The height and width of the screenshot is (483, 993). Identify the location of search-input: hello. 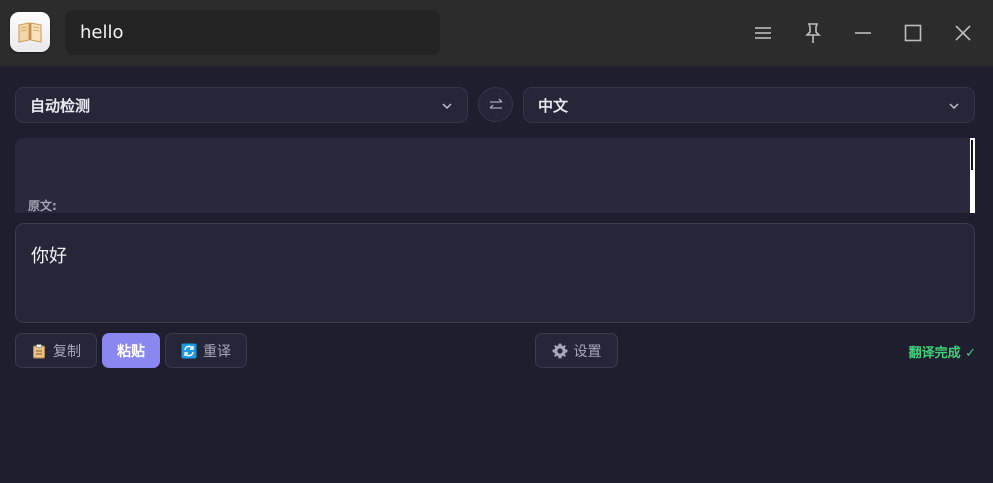
(252, 32).